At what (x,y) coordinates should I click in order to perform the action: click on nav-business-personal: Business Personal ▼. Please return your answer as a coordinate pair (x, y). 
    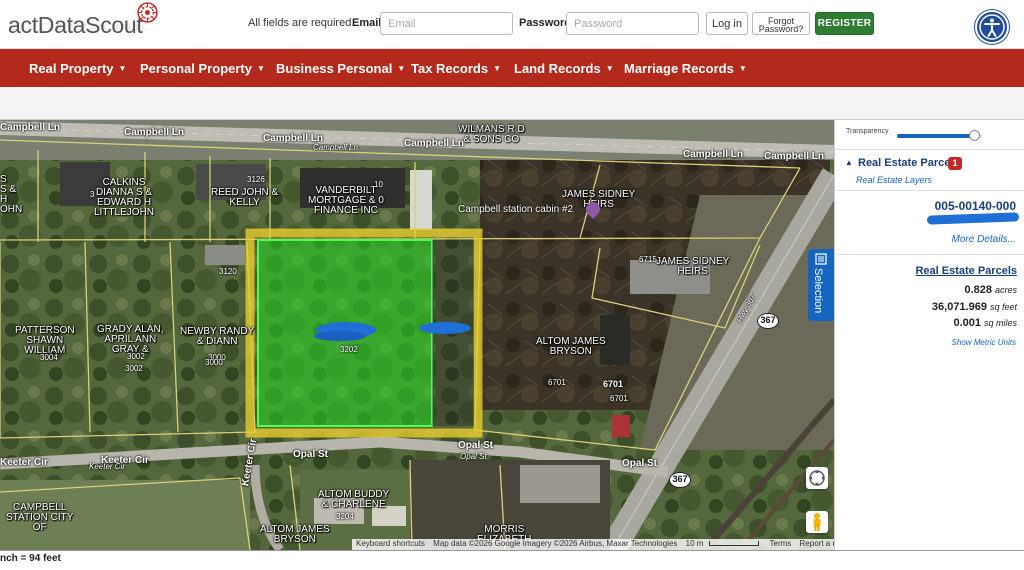
    Looking at the image, I should click on (340, 68).